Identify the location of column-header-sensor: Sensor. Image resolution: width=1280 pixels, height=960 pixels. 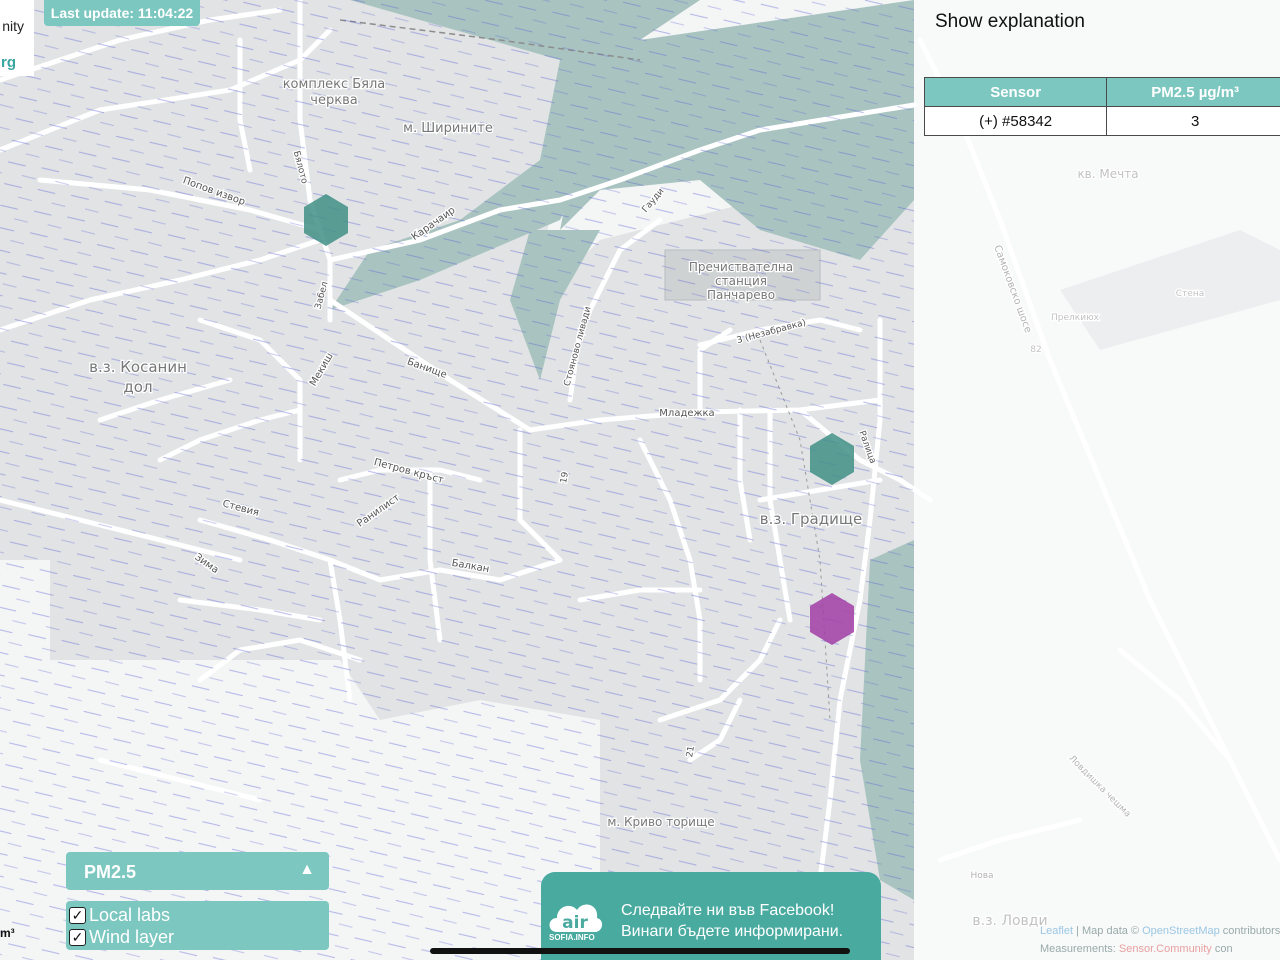
(1015, 92).